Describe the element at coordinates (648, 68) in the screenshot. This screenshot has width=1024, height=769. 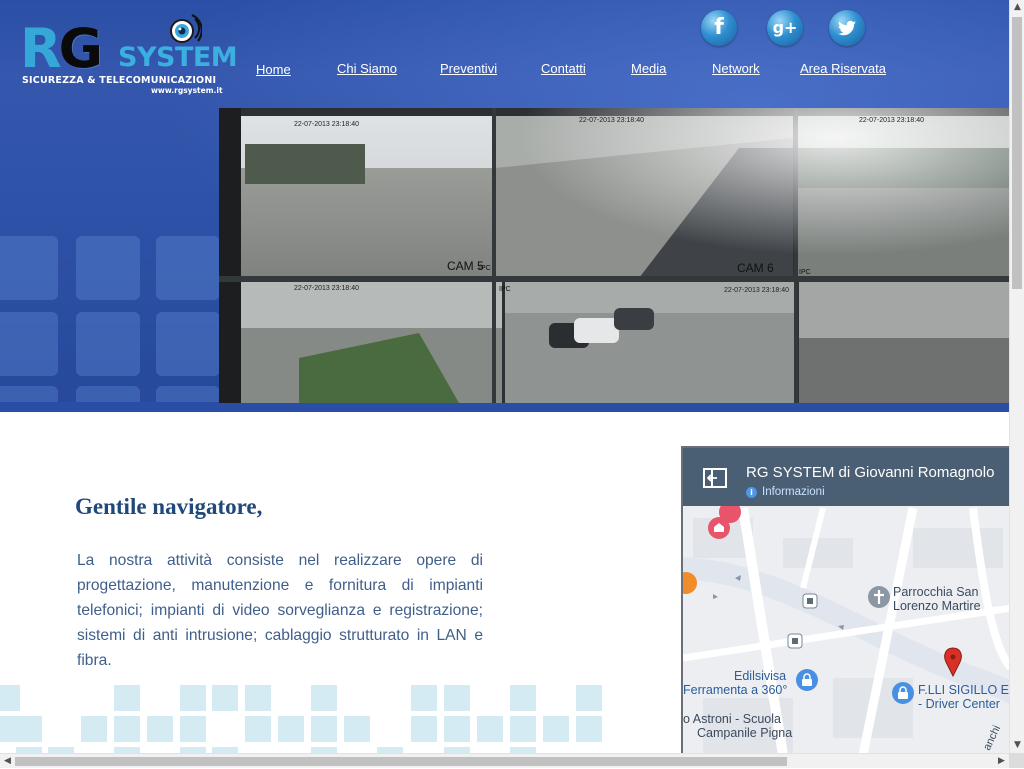
I see `nav-media: Media` at that location.